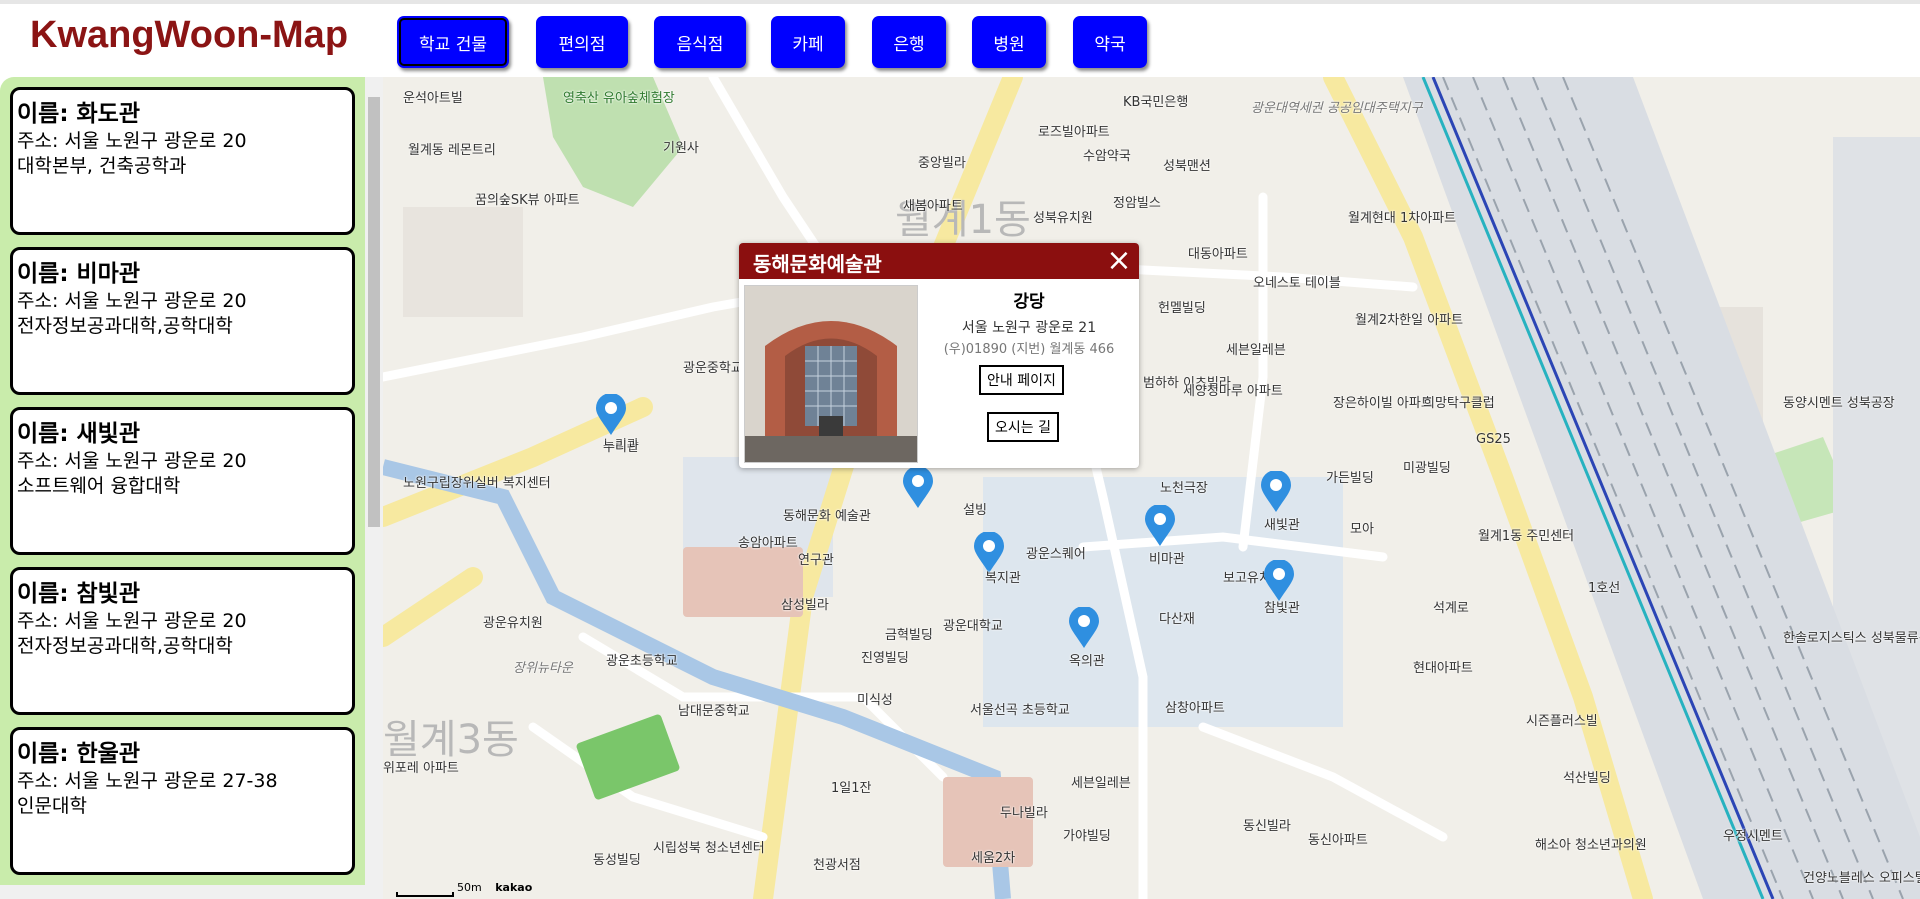 The height and width of the screenshot is (899, 1920). I want to click on map-scale: 50m kakao, so click(464, 887).